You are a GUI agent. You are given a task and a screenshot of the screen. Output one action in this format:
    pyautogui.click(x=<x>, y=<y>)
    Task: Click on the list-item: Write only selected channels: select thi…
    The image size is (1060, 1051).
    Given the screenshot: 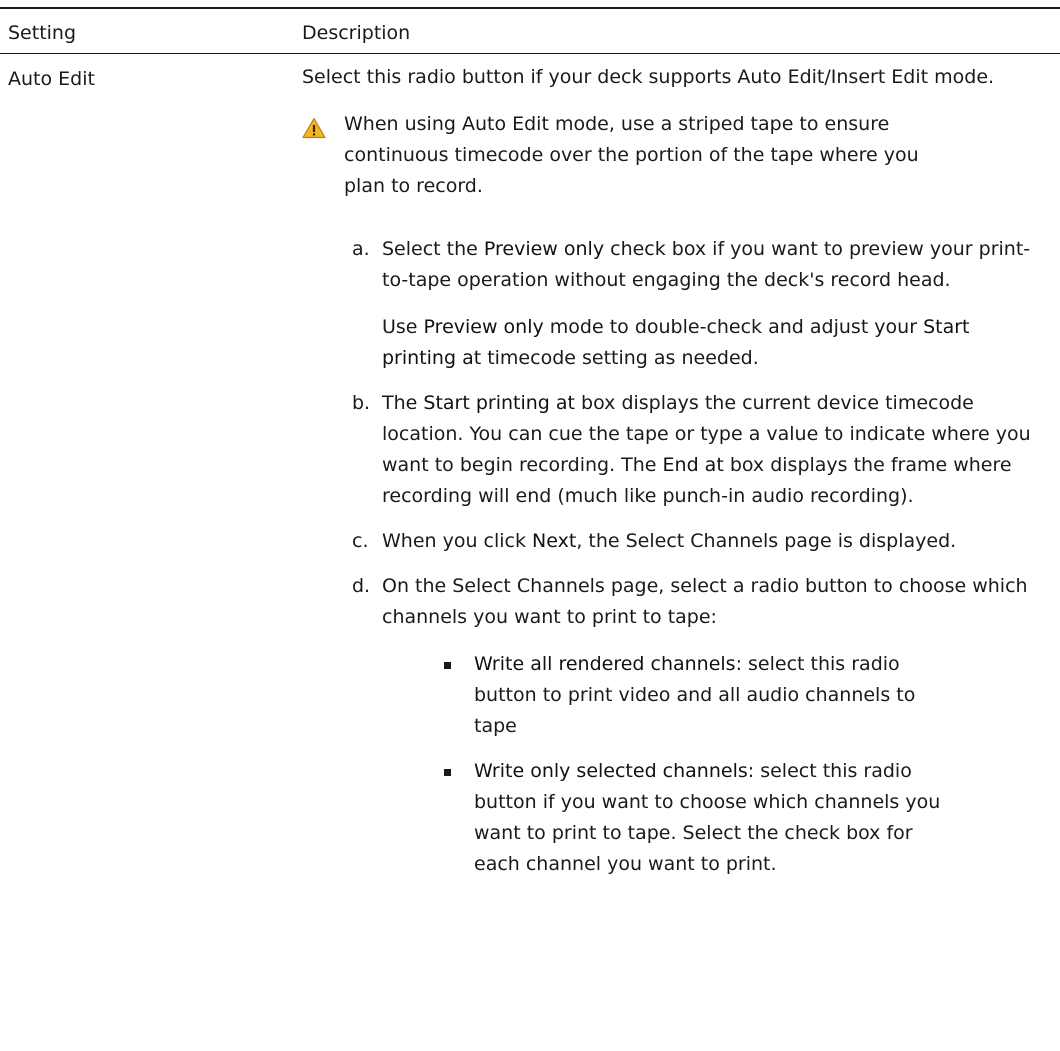 What is the action you would take?
    pyautogui.click(x=693, y=818)
    